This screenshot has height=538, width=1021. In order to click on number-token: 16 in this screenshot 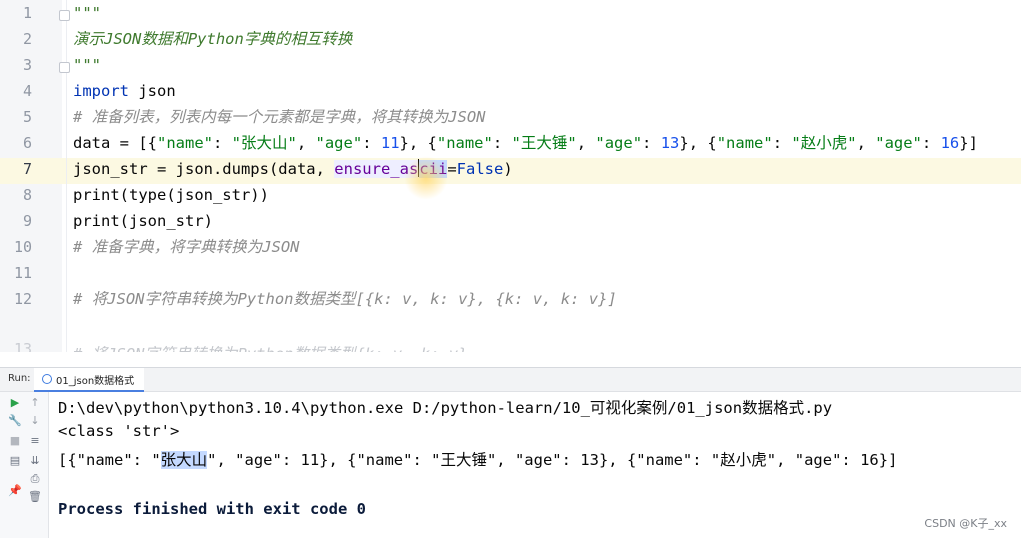, I will do `click(950, 143)`.